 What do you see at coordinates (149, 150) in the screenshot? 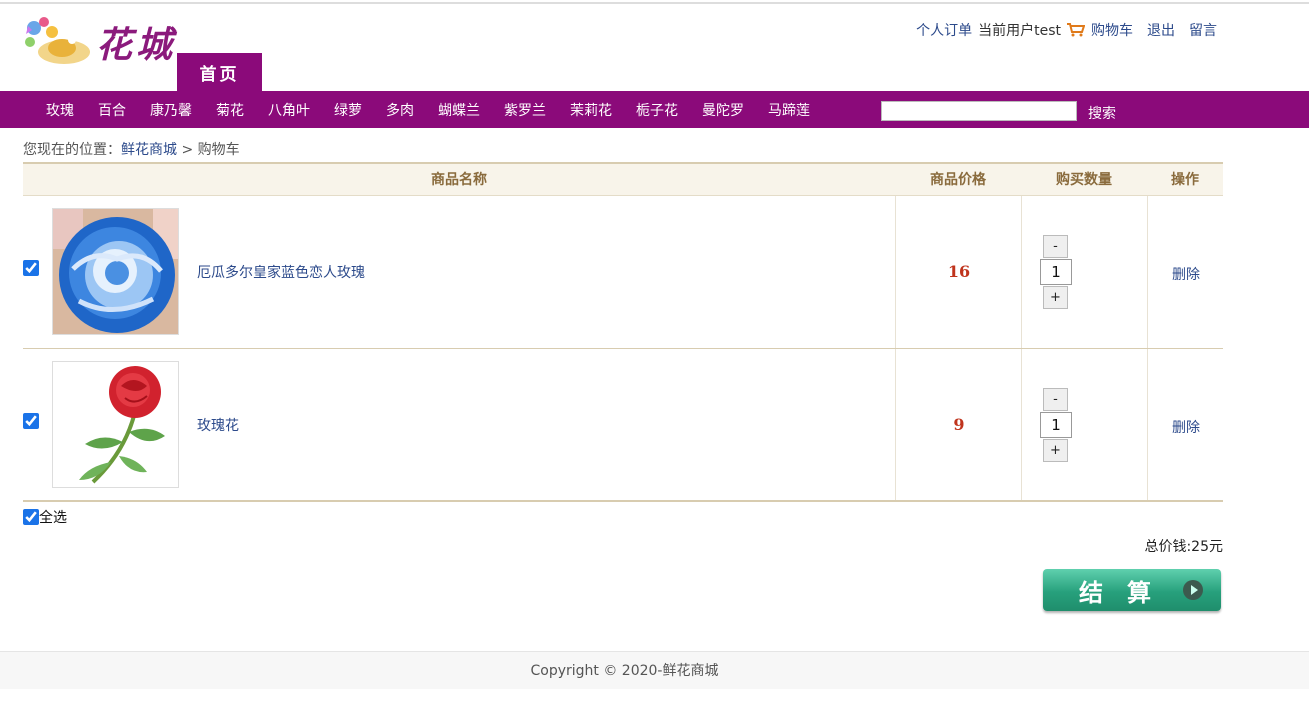
I see `breadcrumb-home-link: 鲜花商城` at bounding box center [149, 150].